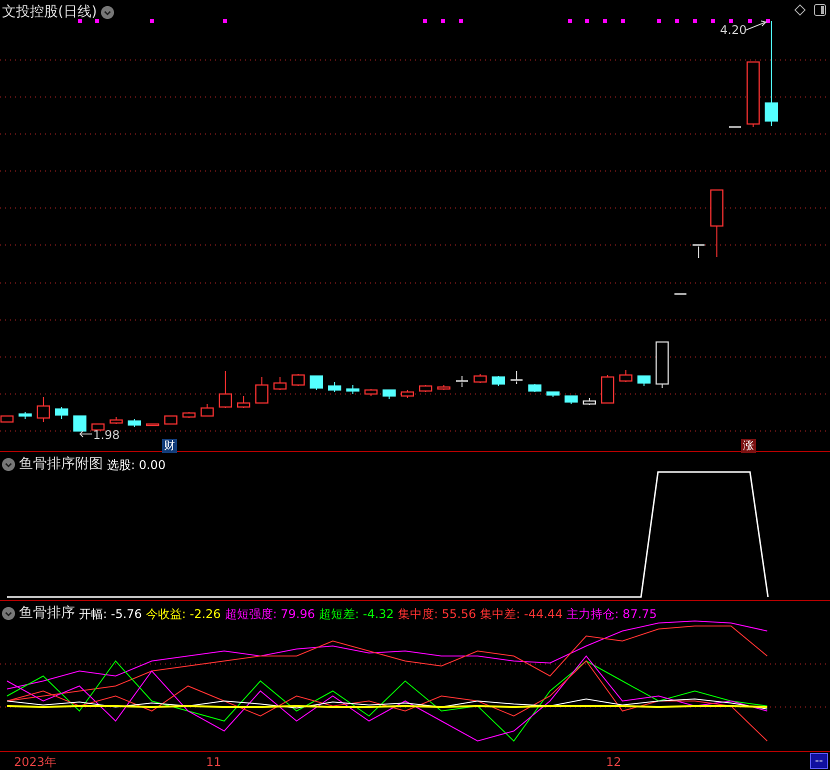  What do you see at coordinates (820, 10) in the screenshot?
I see `panel-toggle-icon` at bounding box center [820, 10].